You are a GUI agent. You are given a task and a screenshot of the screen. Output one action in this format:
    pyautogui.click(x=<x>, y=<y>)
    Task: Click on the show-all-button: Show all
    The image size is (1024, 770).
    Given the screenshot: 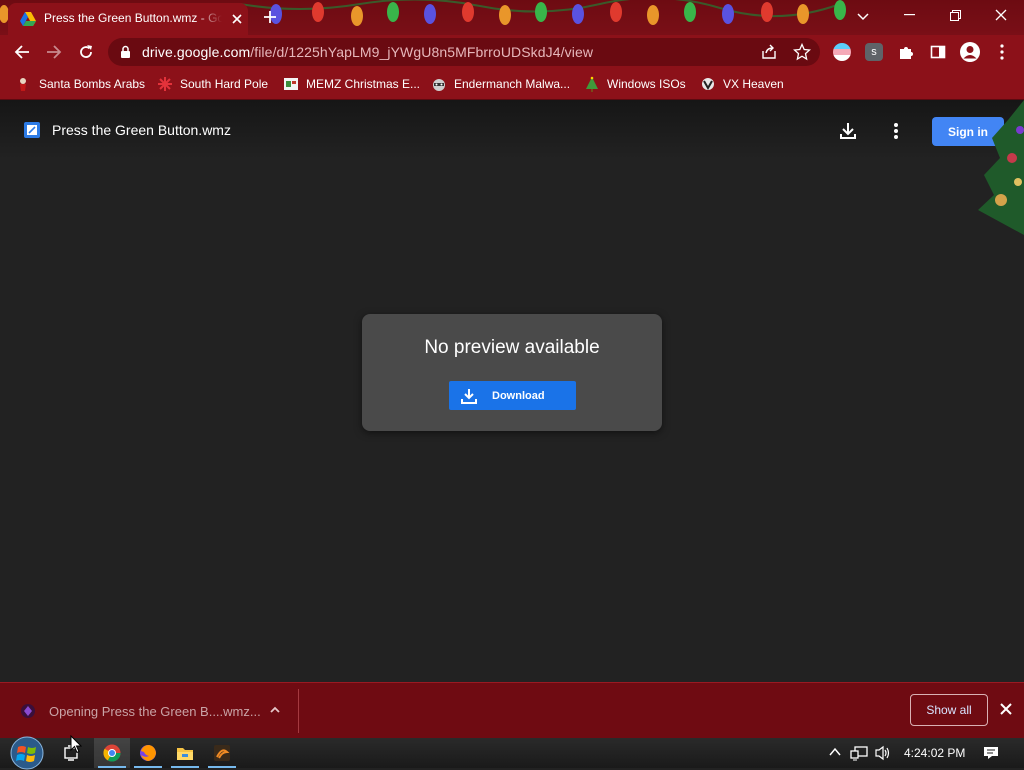 What is the action you would take?
    pyautogui.click(x=949, y=710)
    